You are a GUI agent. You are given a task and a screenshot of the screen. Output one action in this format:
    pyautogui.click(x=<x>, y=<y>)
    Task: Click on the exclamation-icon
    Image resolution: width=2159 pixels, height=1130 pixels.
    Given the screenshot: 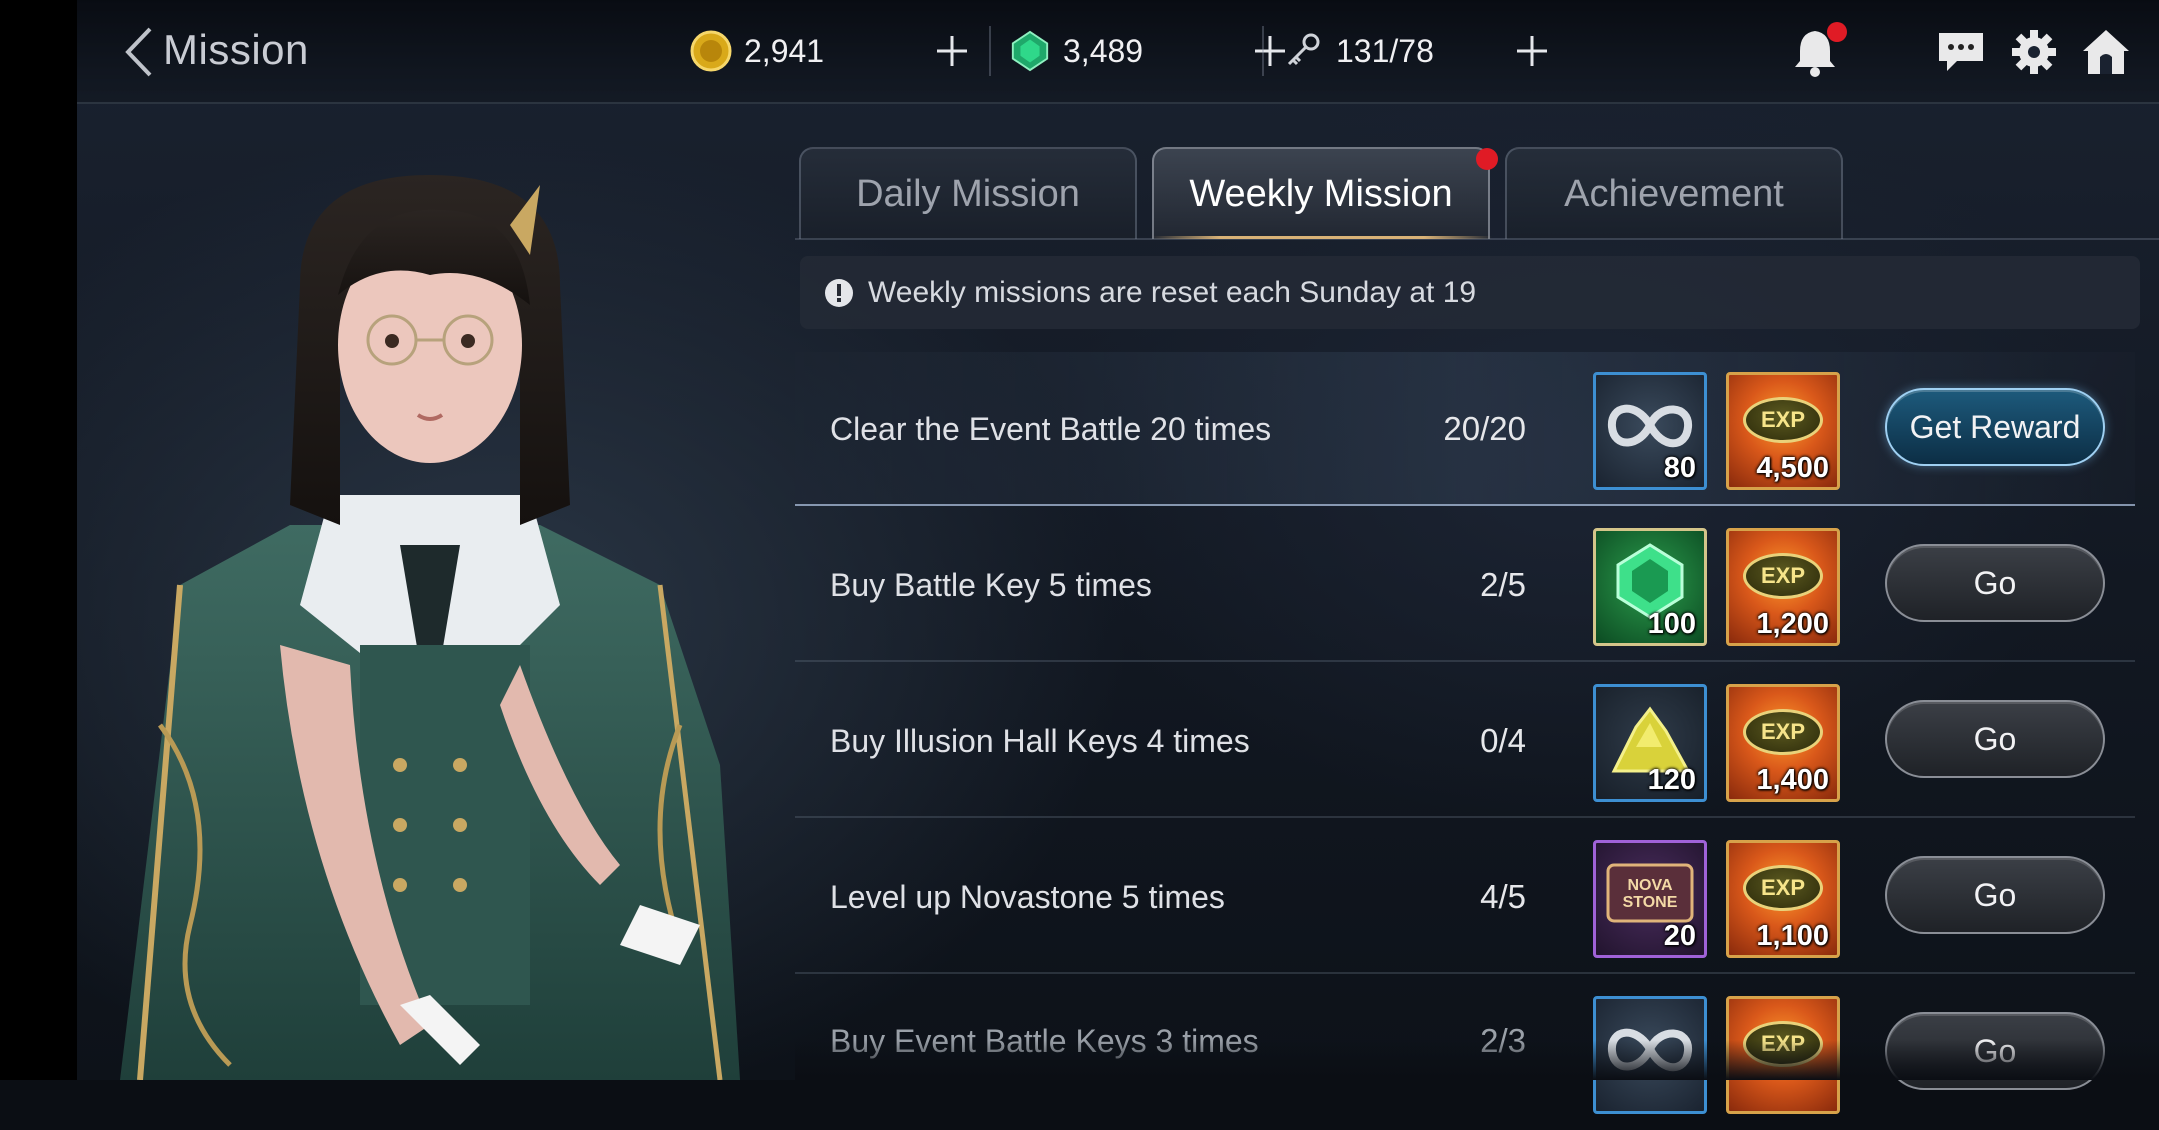 What is the action you would take?
    pyautogui.click(x=839, y=292)
    